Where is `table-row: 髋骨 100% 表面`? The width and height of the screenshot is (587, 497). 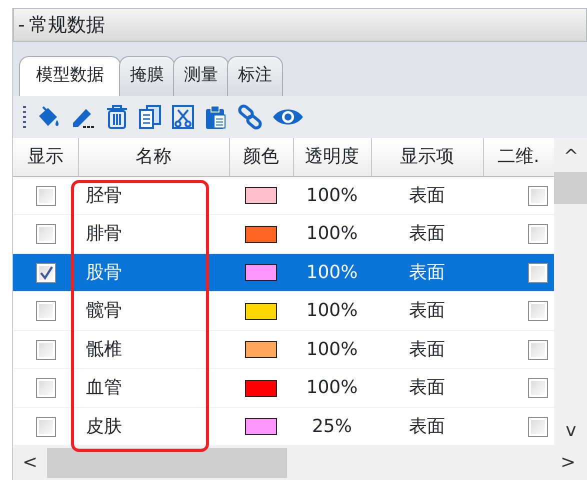 table-row: 髋骨 100% 表面 is located at coordinates (283, 311).